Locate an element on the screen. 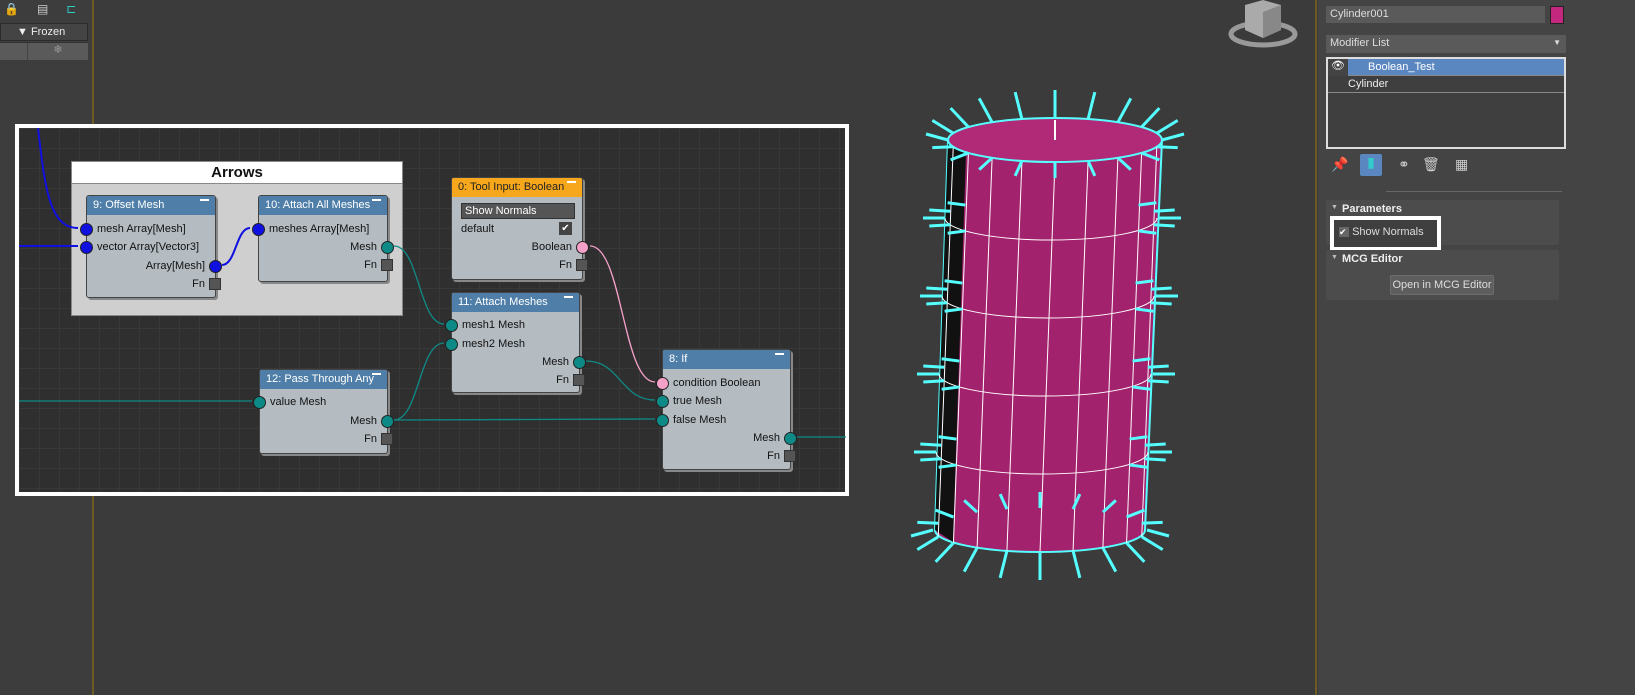 Image resolution: width=1635 pixels, height=695 pixels. column-label: Frozen is located at coordinates (48, 32).